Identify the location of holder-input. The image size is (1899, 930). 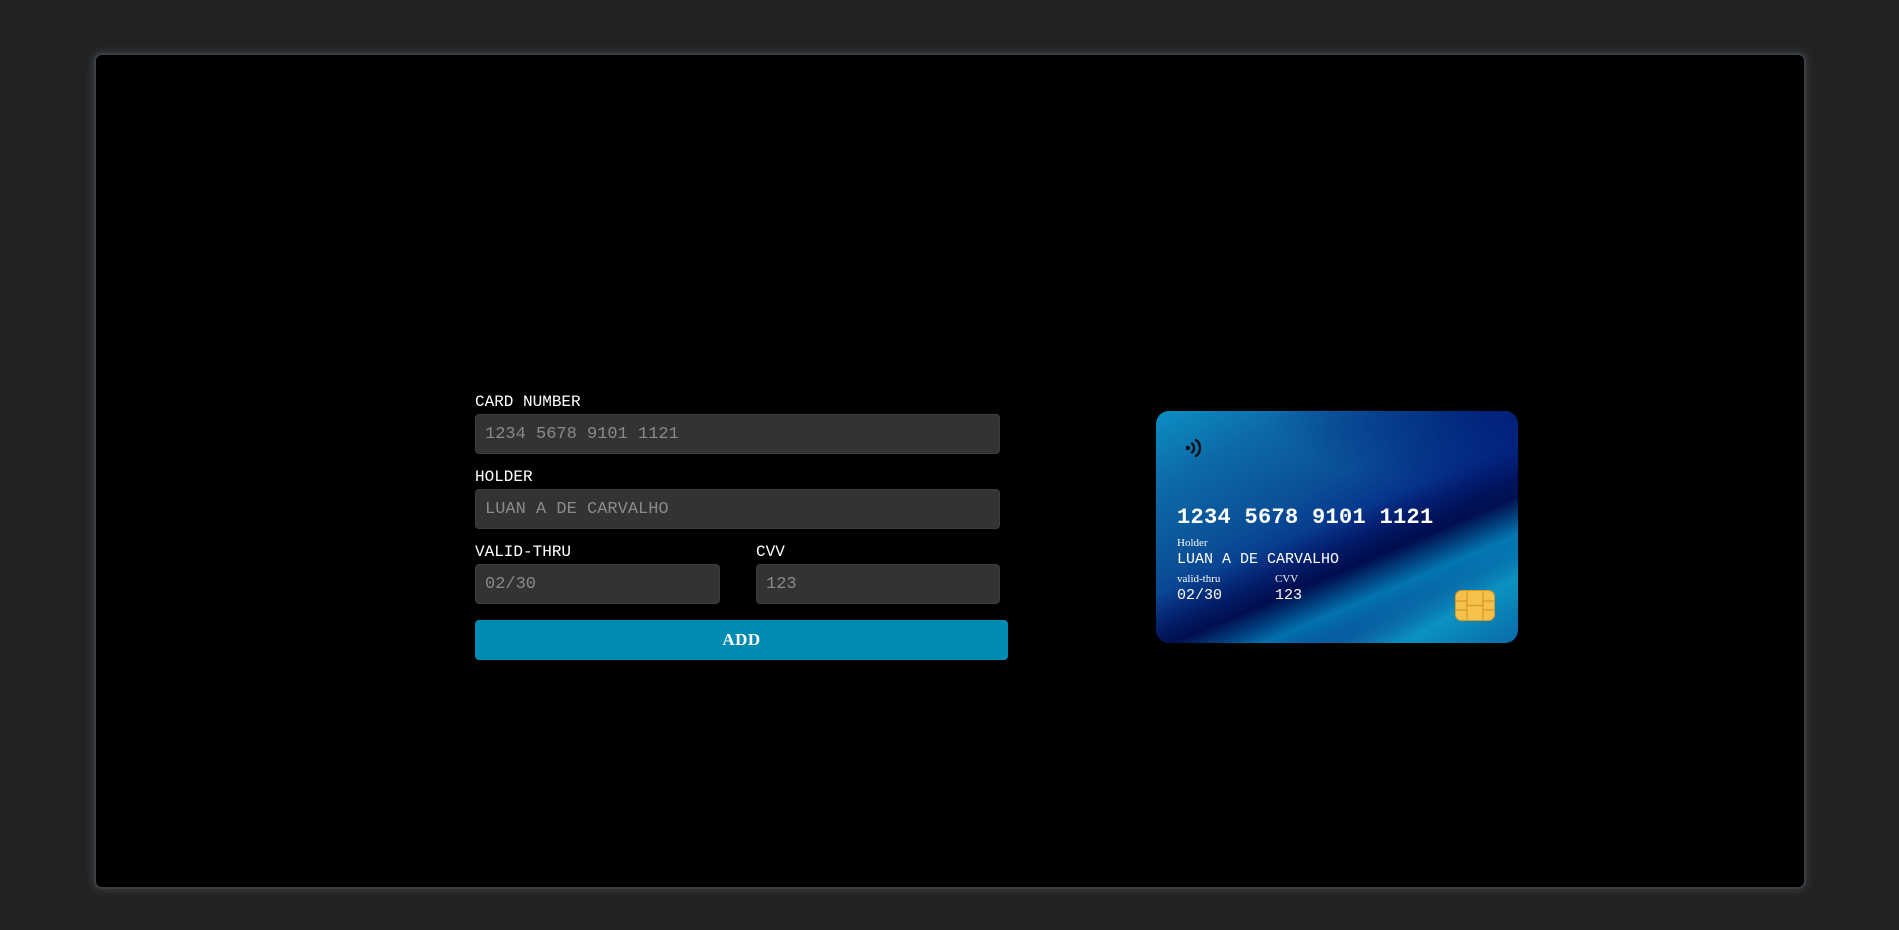
(737, 509).